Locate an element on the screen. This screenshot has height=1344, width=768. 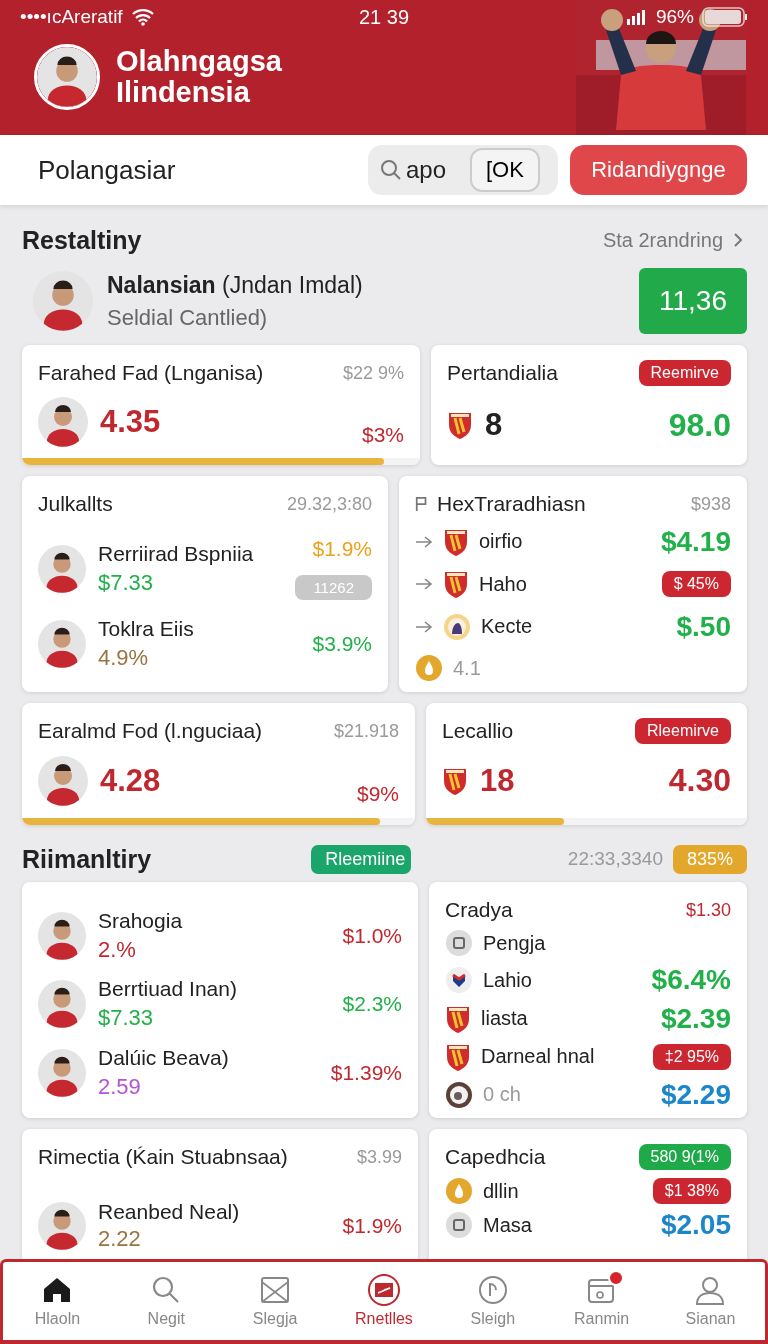
tab-item: Negit is located at coordinates (166, 1301).